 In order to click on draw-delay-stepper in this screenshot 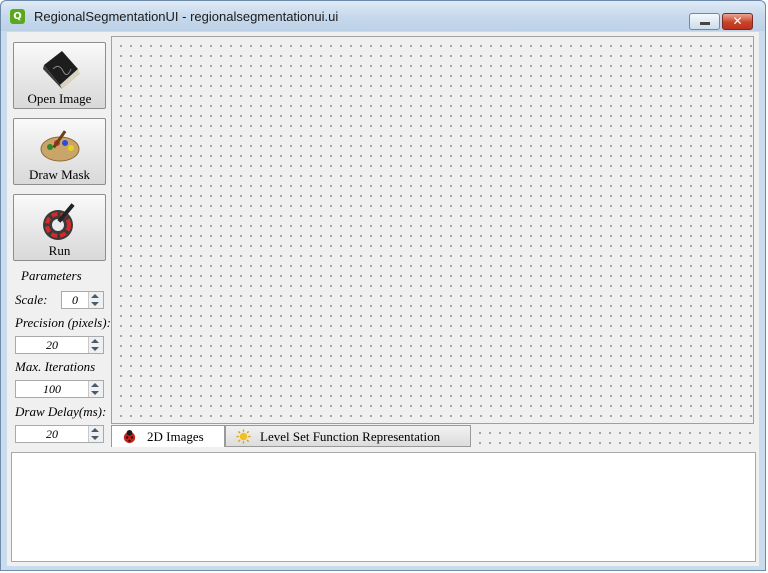, I will do `click(95, 434)`.